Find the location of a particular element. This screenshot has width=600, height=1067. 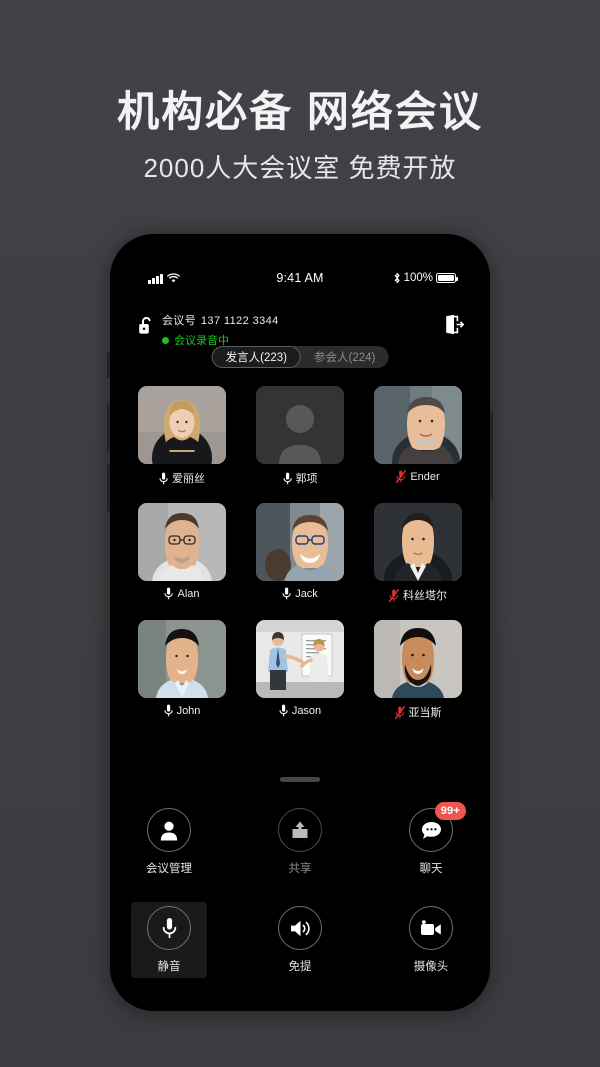

unlock-icon is located at coordinates (146, 328).